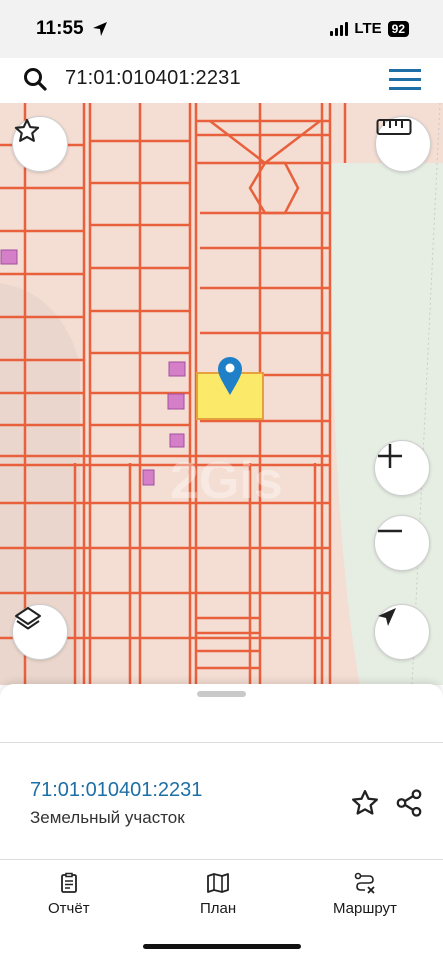 The height and width of the screenshot is (960, 443). I want to click on status-time: 11:55, so click(60, 28).